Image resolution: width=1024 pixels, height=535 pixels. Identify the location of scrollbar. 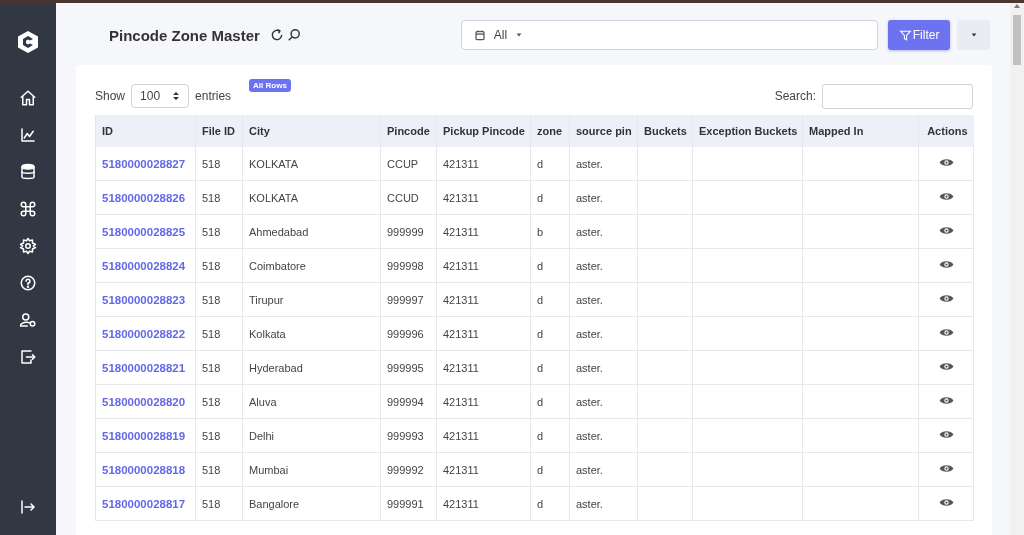
(1017, 269).